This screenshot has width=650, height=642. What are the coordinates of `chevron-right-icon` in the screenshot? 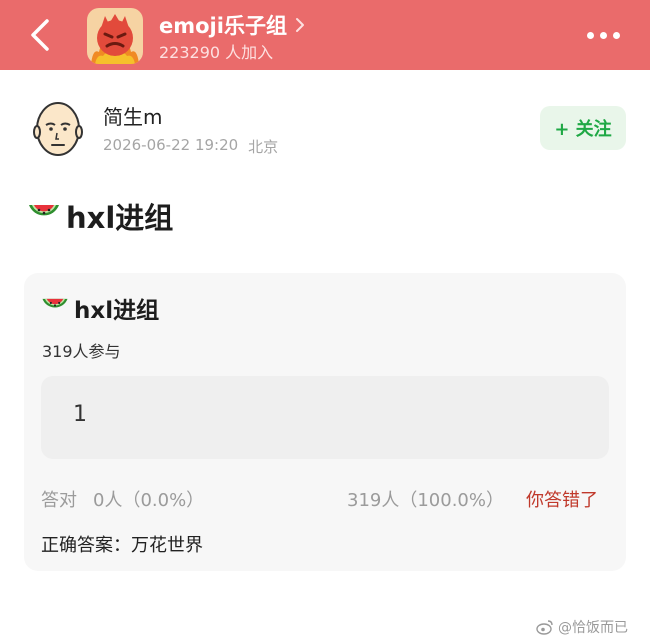 It's located at (299, 25).